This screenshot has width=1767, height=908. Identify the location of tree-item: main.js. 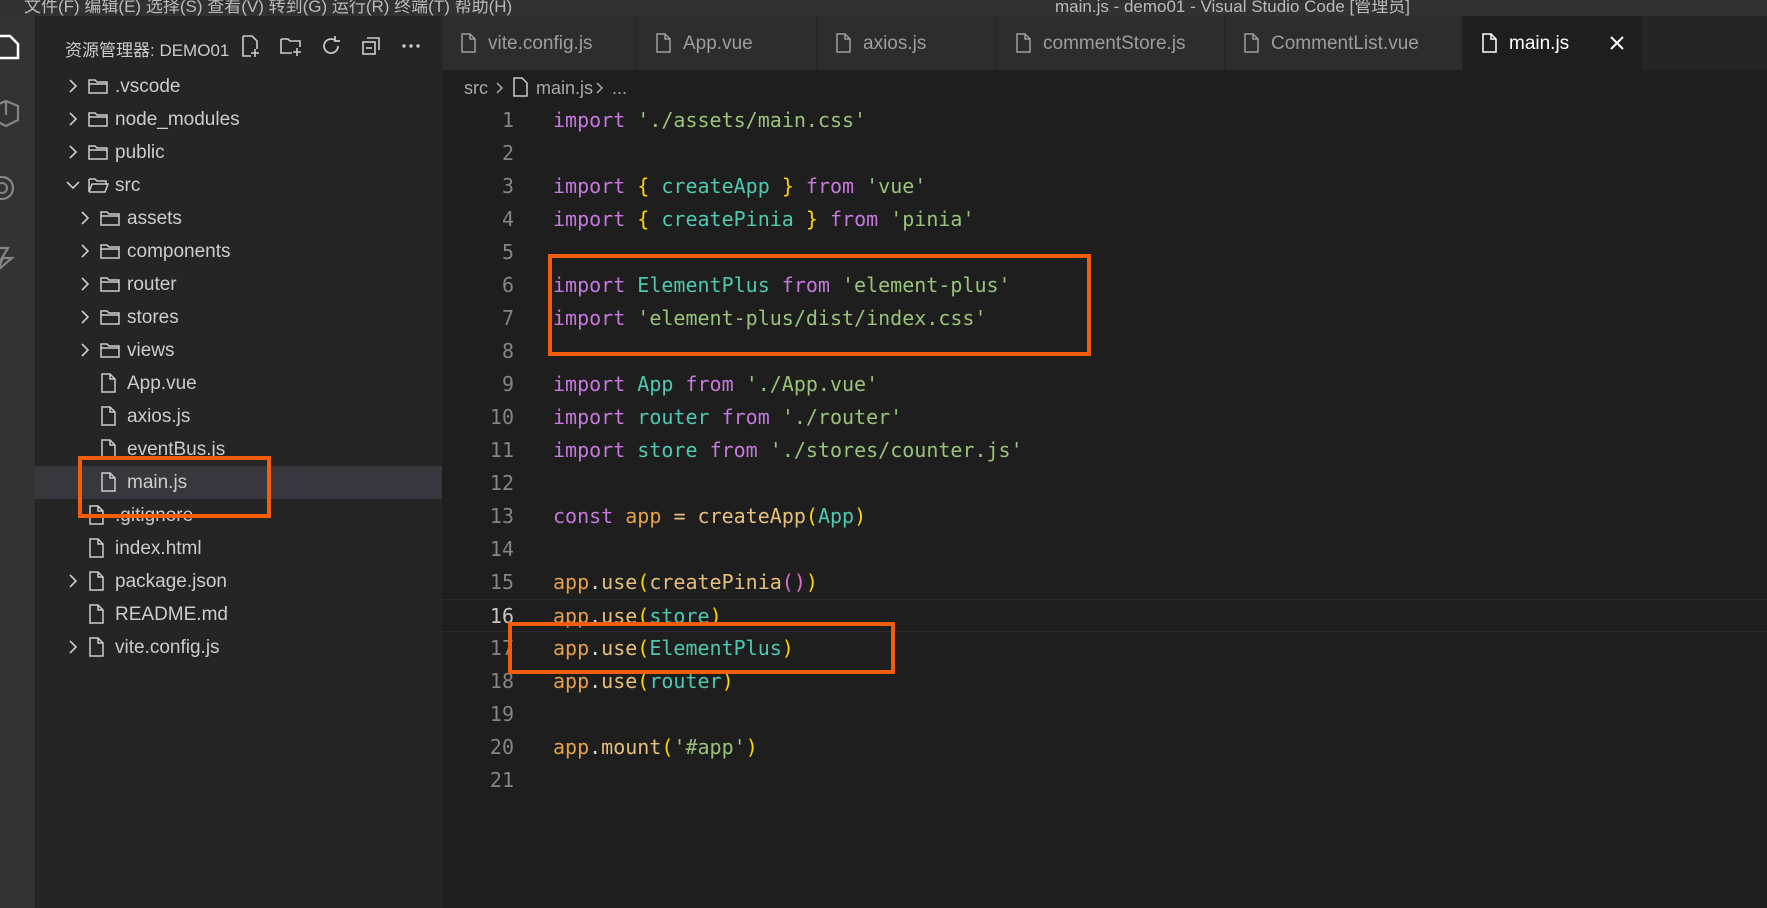
(238, 482).